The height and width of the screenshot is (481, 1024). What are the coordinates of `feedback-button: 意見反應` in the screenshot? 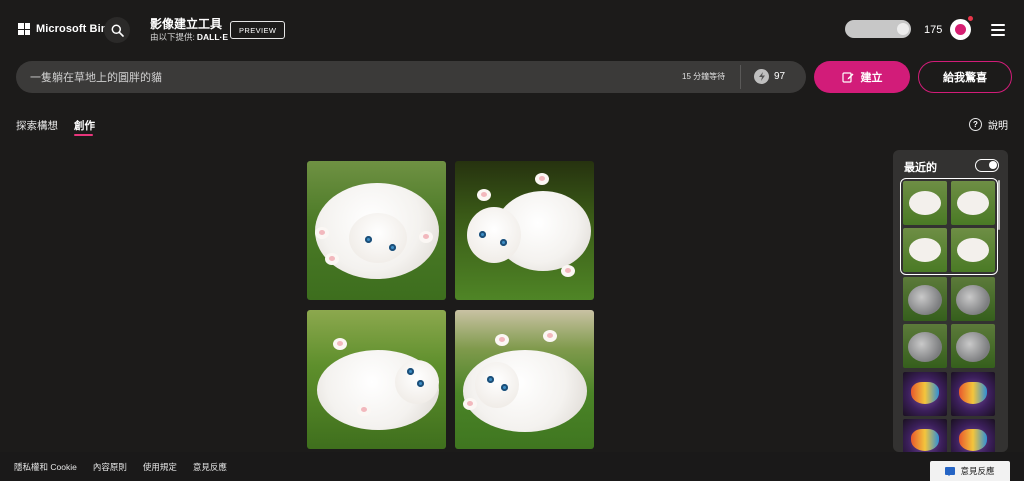 It's located at (970, 471).